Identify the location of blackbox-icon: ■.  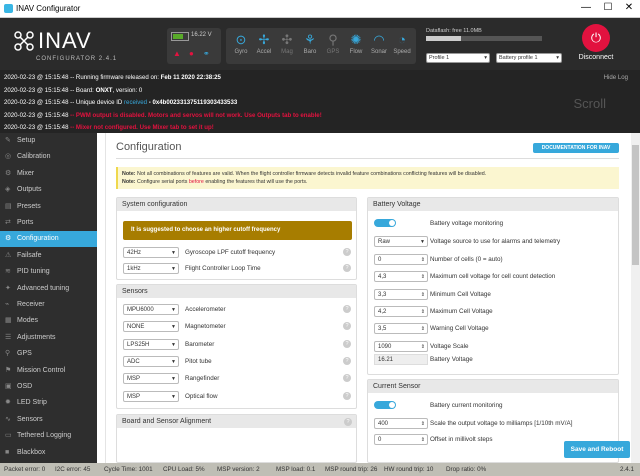
(7, 452).